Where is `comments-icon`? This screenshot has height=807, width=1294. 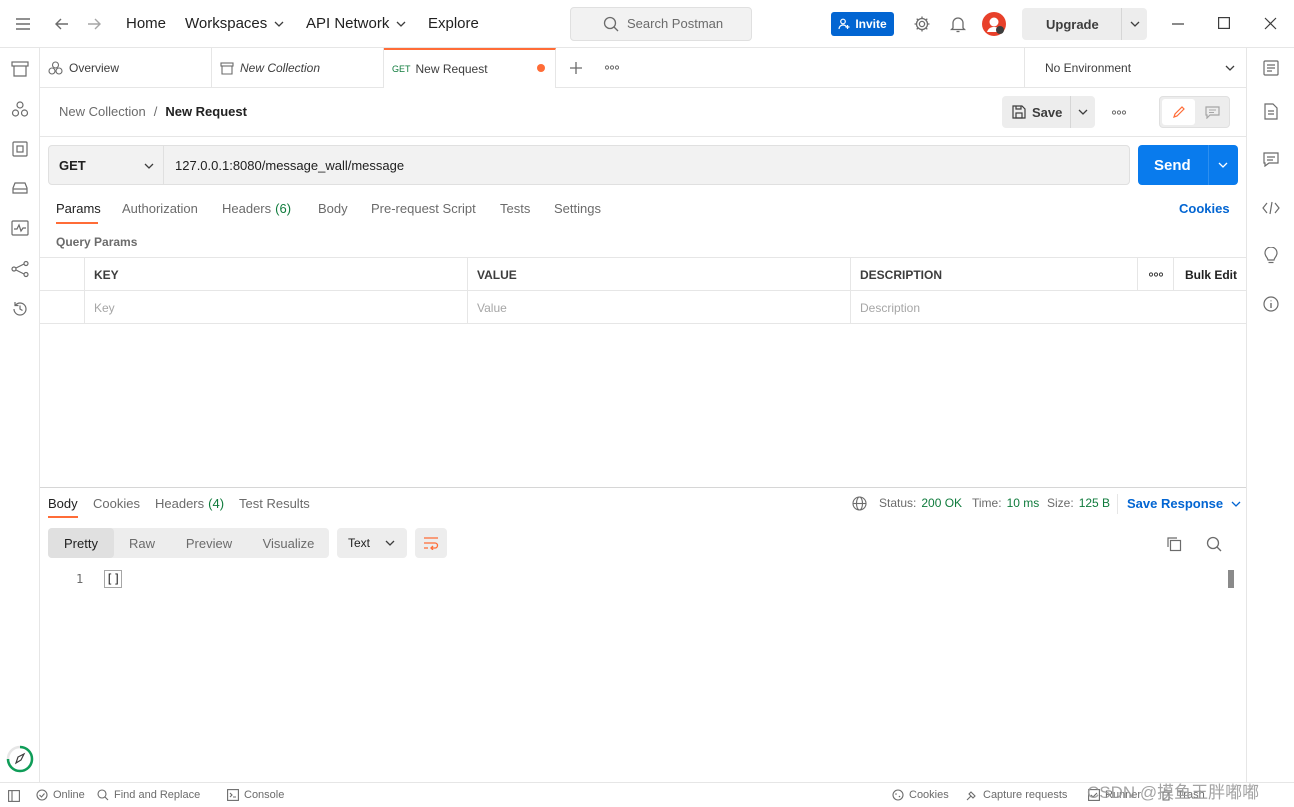 comments-icon is located at coordinates (1271, 159).